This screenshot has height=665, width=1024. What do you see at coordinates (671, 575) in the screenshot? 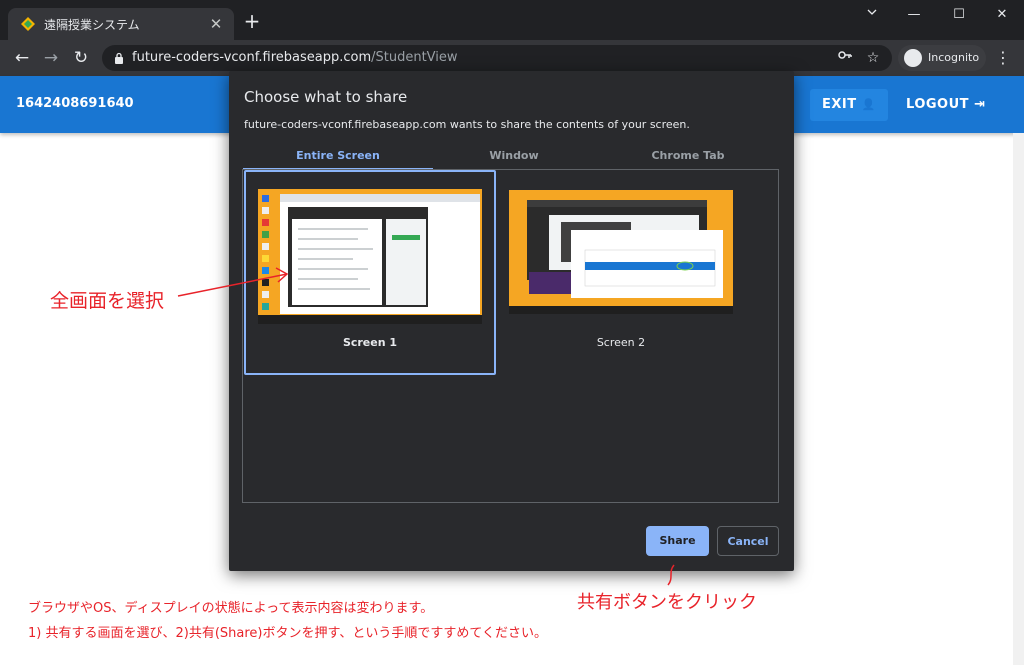
I see `arrow-to-share-button` at bounding box center [671, 575].